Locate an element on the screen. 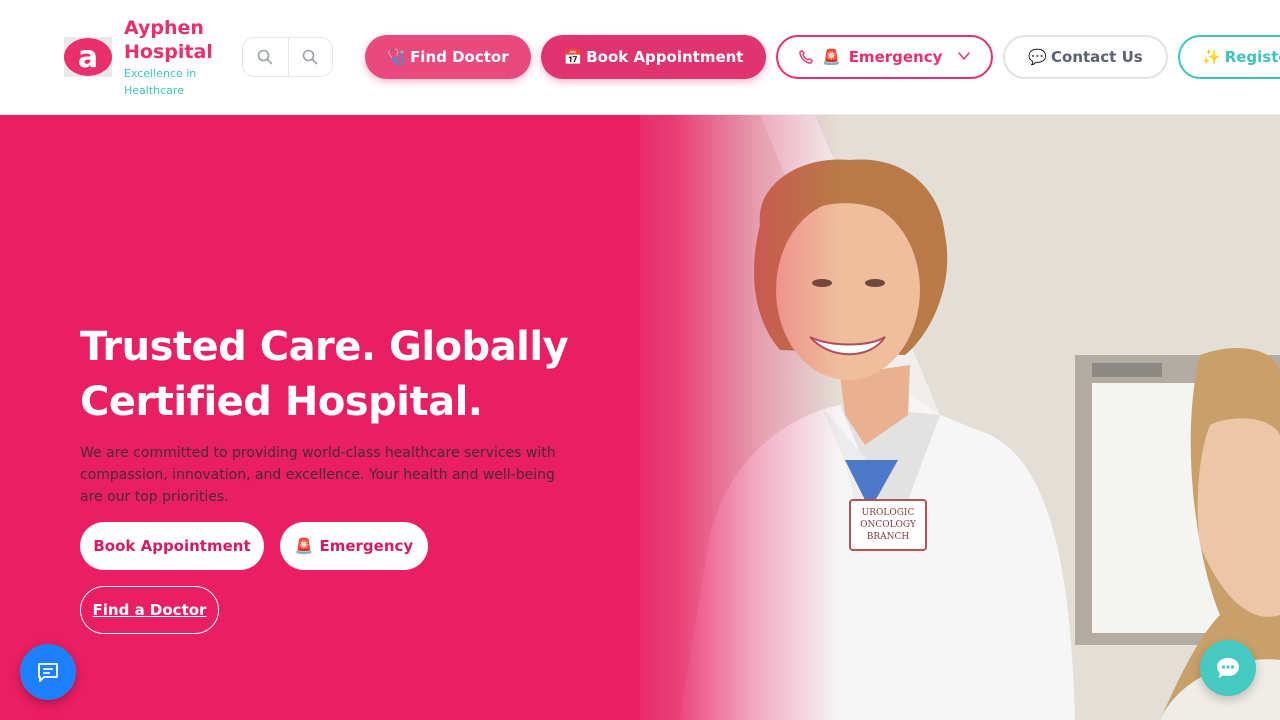  hero-book-appointment-label: Book Appointment is located at coordinates (172, 546).